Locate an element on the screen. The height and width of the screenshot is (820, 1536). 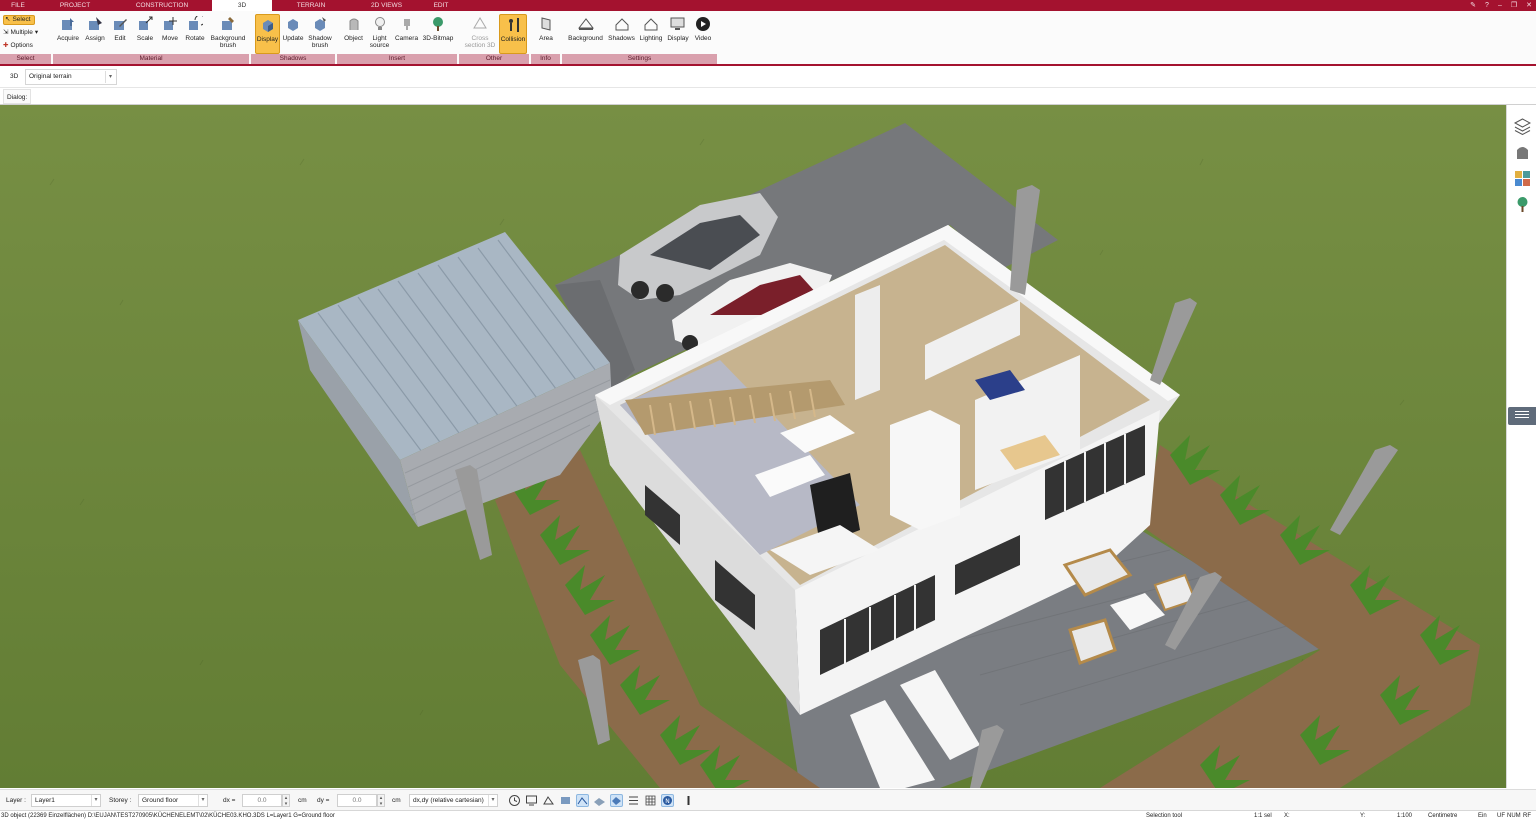
layers-icon is located at coordinates (1522, 127).